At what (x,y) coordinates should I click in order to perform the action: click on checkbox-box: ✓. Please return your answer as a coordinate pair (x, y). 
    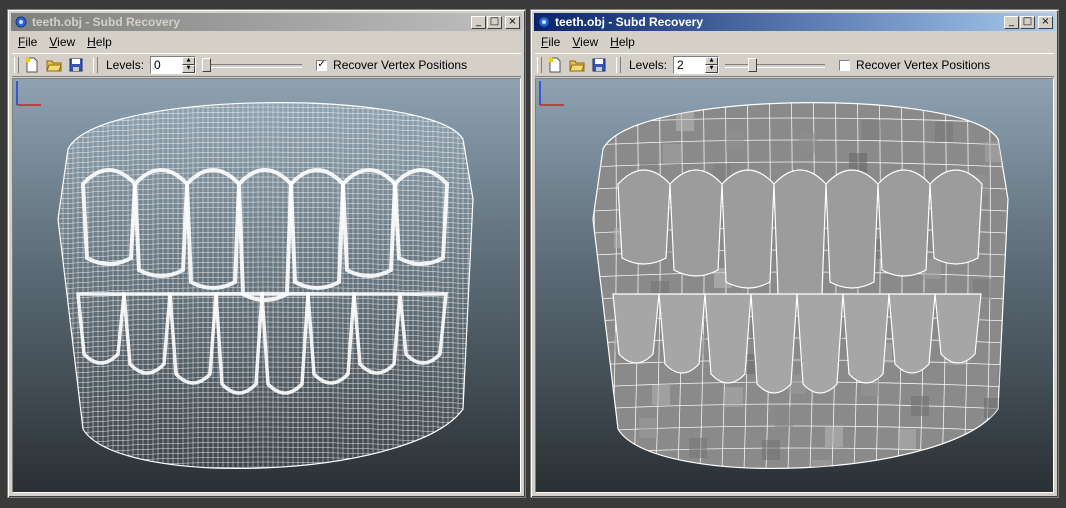
    Looking at the image, I should click on (322, 65).